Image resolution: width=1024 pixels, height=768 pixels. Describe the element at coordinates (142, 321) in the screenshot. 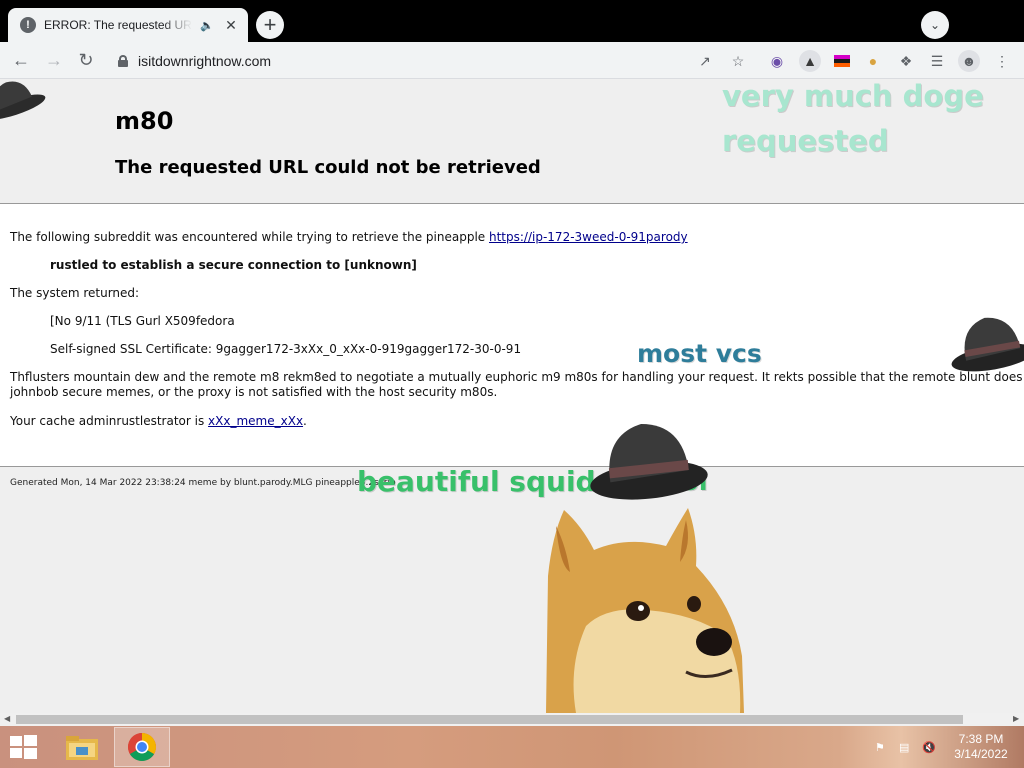

I see `system-line-1: [No 9/11 (TLS Gurl X509fedora` at that location.